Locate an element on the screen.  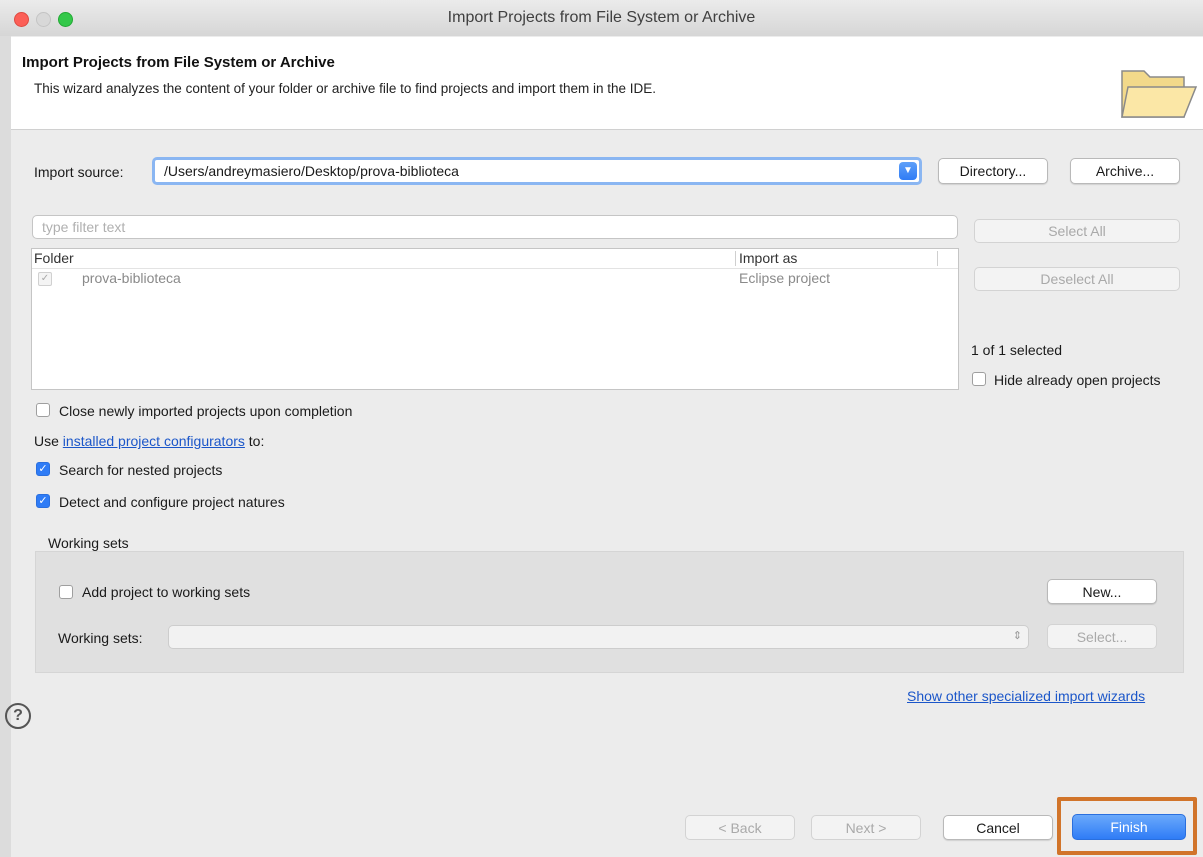
hide-open-checkbox is located at coordinates (979, 379).